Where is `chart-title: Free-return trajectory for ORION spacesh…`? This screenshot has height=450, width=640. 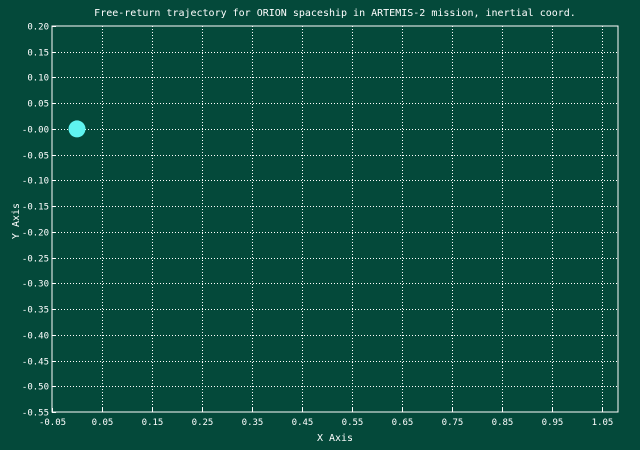
chart-title: Free-return trajectory for ORION spacesh… is located at coordinates (335, 13).